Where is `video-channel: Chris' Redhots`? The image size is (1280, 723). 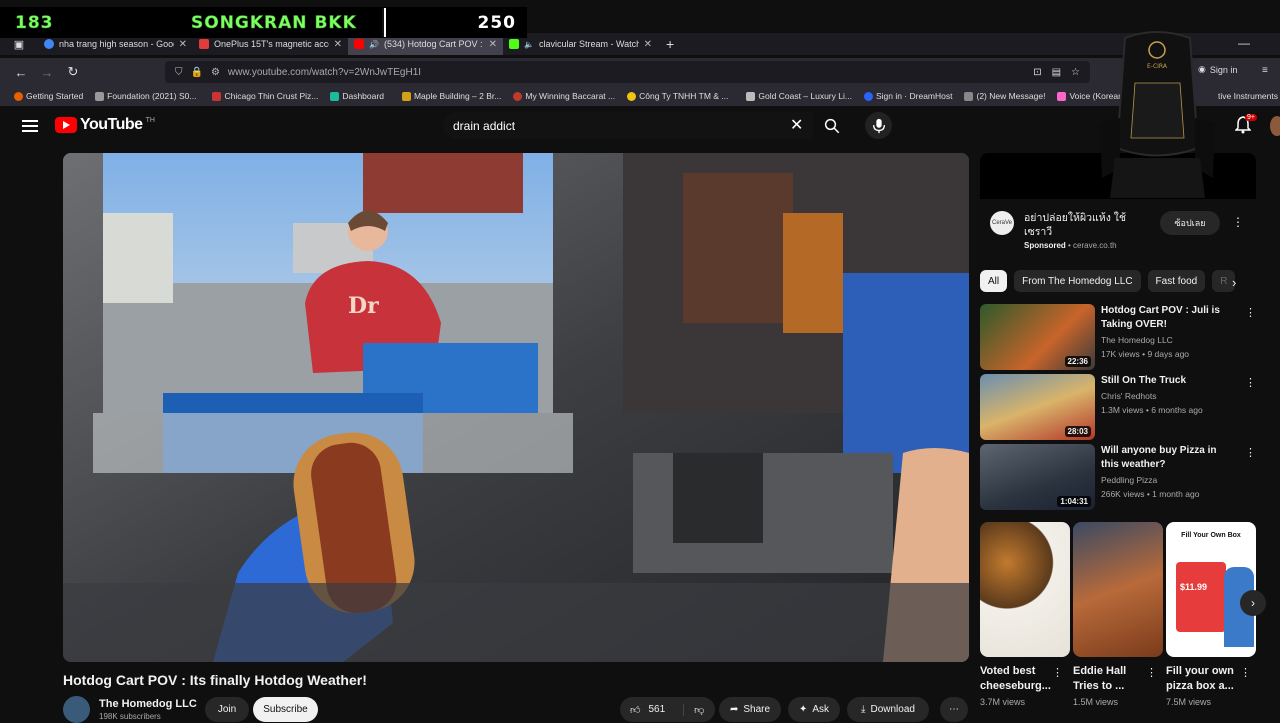
video-channel: Chris' Redhots is located at coordinates (1128, 396).